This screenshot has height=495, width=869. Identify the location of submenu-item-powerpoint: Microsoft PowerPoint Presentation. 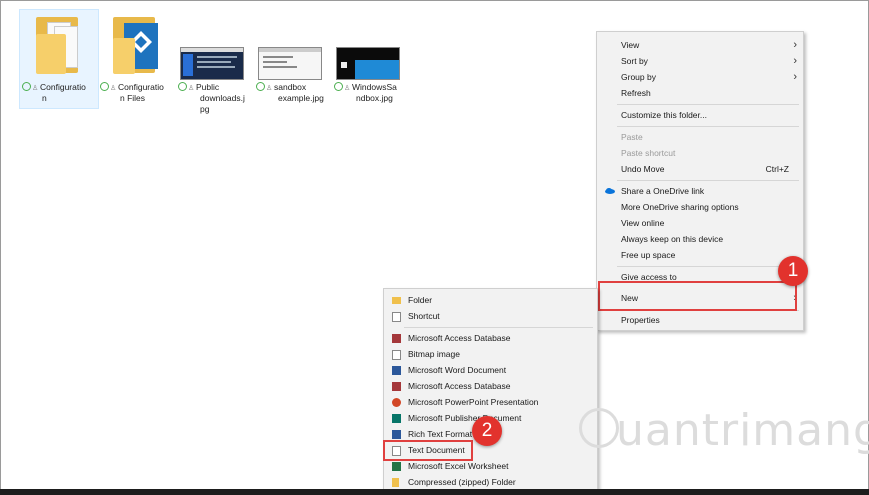
(490, 402).